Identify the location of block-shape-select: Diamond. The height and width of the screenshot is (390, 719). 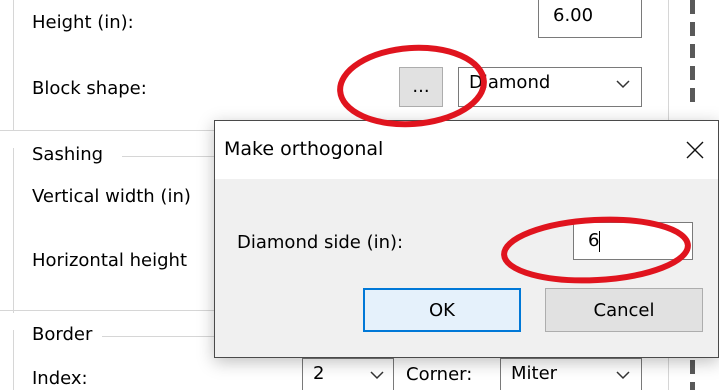
(550, 87).